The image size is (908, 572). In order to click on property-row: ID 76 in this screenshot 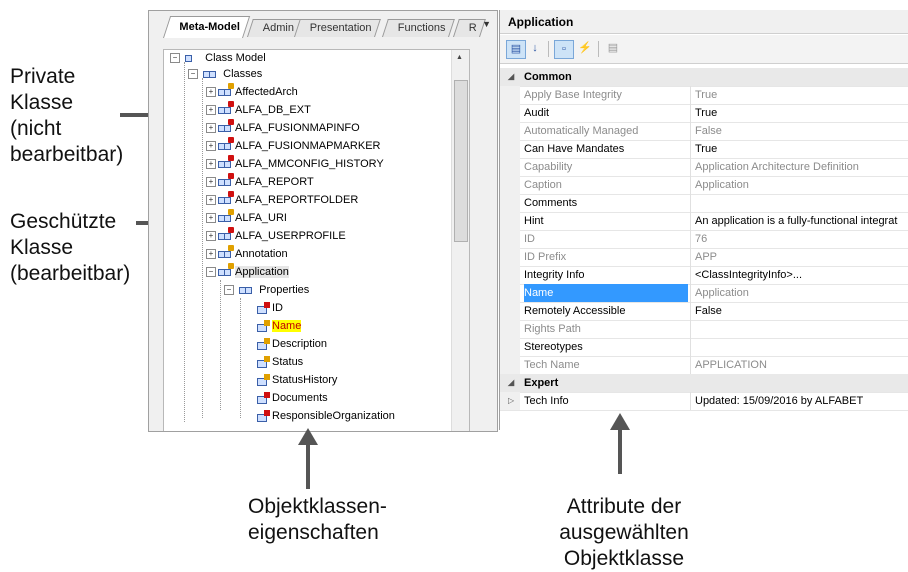, I will do `click(704, 239)`.